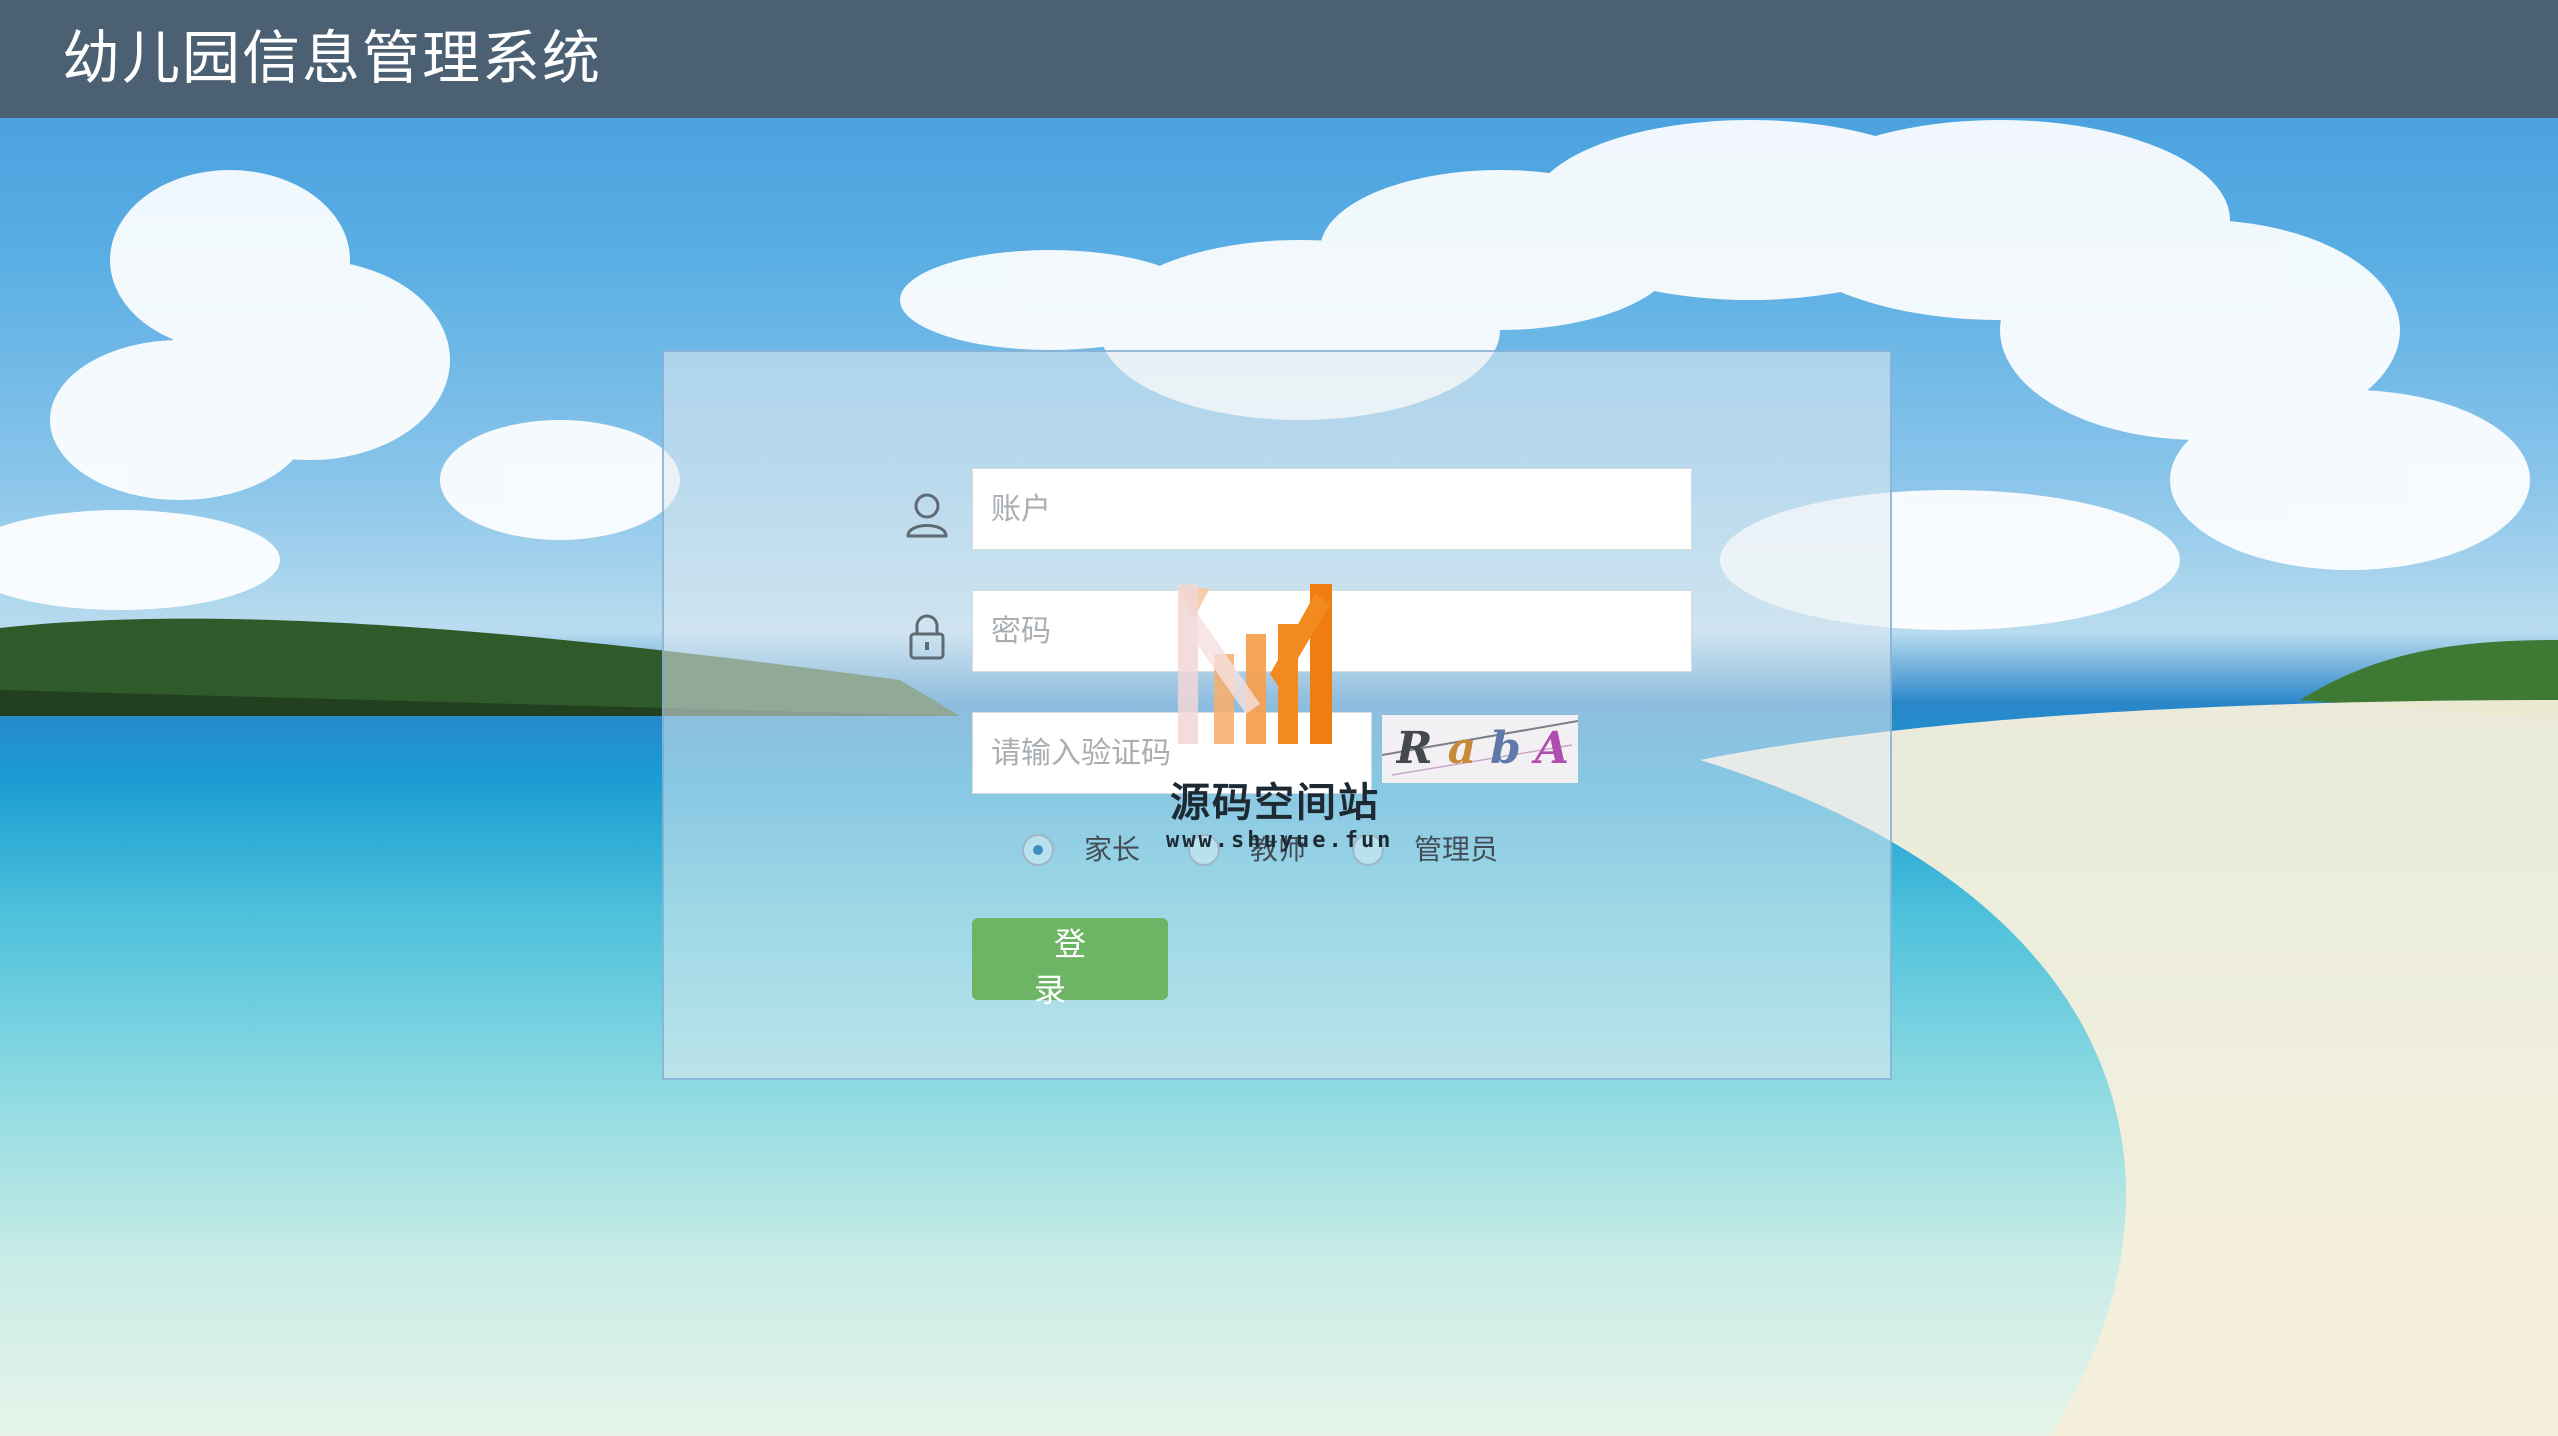 This screenshot has height=1436, width=2558. What do you see at coordinates (1279, 59) in the screenshot?
I see `top-header: 幼儿园信息管理系统` at bounding box center [1279, 59].